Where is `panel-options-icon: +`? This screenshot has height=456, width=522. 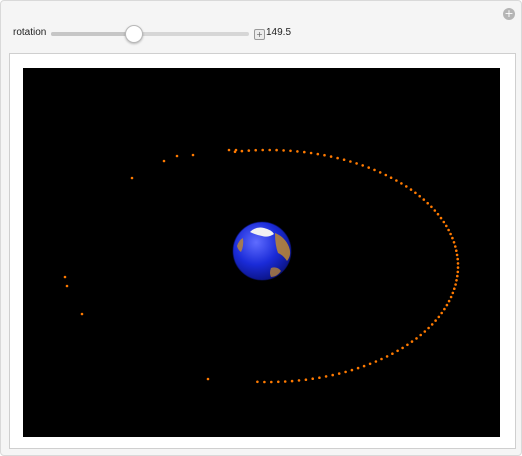 panel-options-icon: + is located at coordinates (509, 14).